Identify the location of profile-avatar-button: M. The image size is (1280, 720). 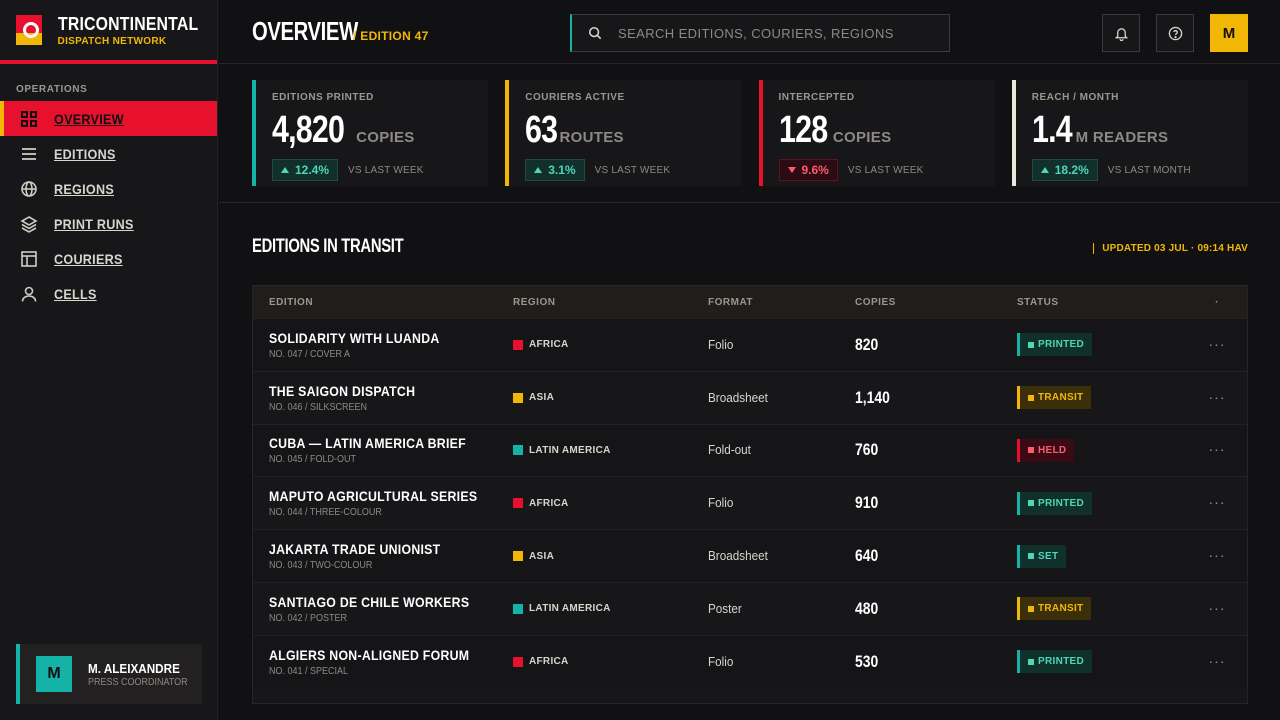
(1229, 33).